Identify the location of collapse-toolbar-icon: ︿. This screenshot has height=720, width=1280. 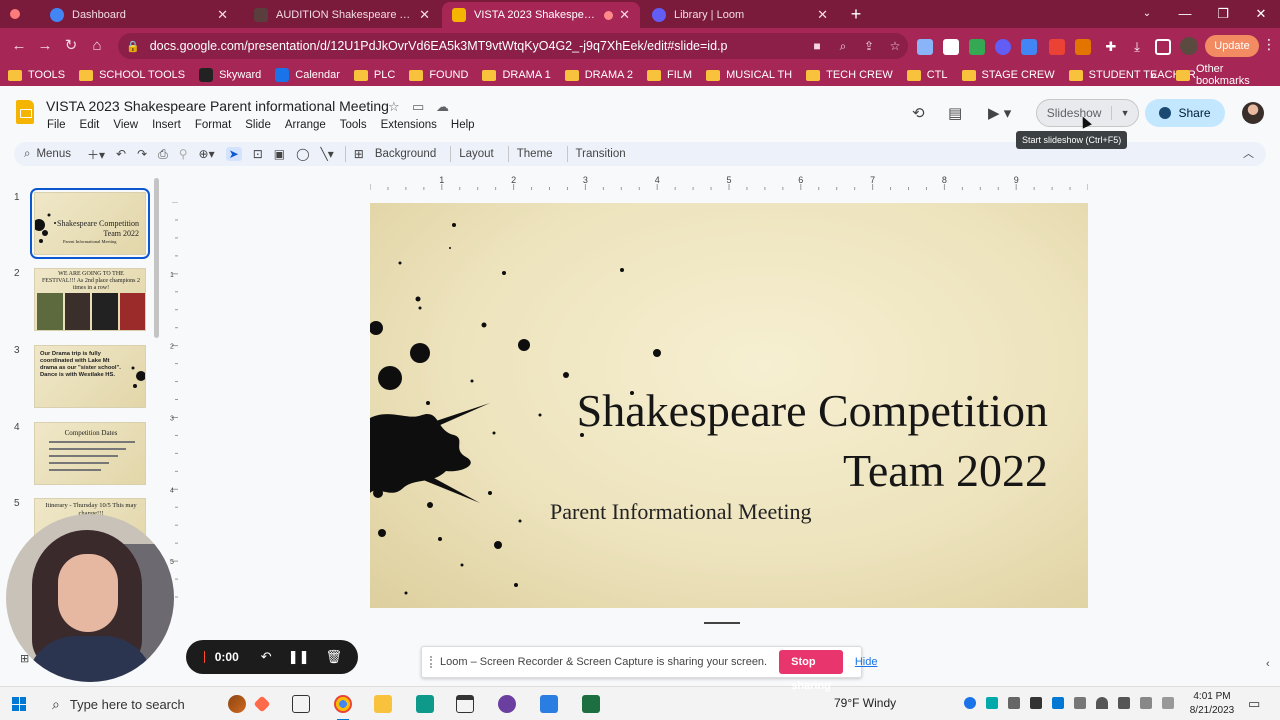
(1248, 153).